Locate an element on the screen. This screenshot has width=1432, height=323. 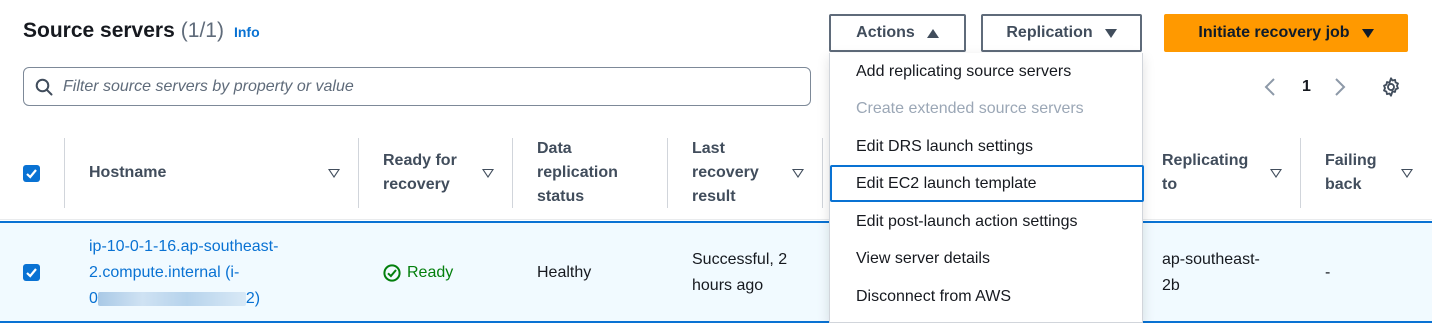
replication-button: Replication is located at coordinates (1061, 33).